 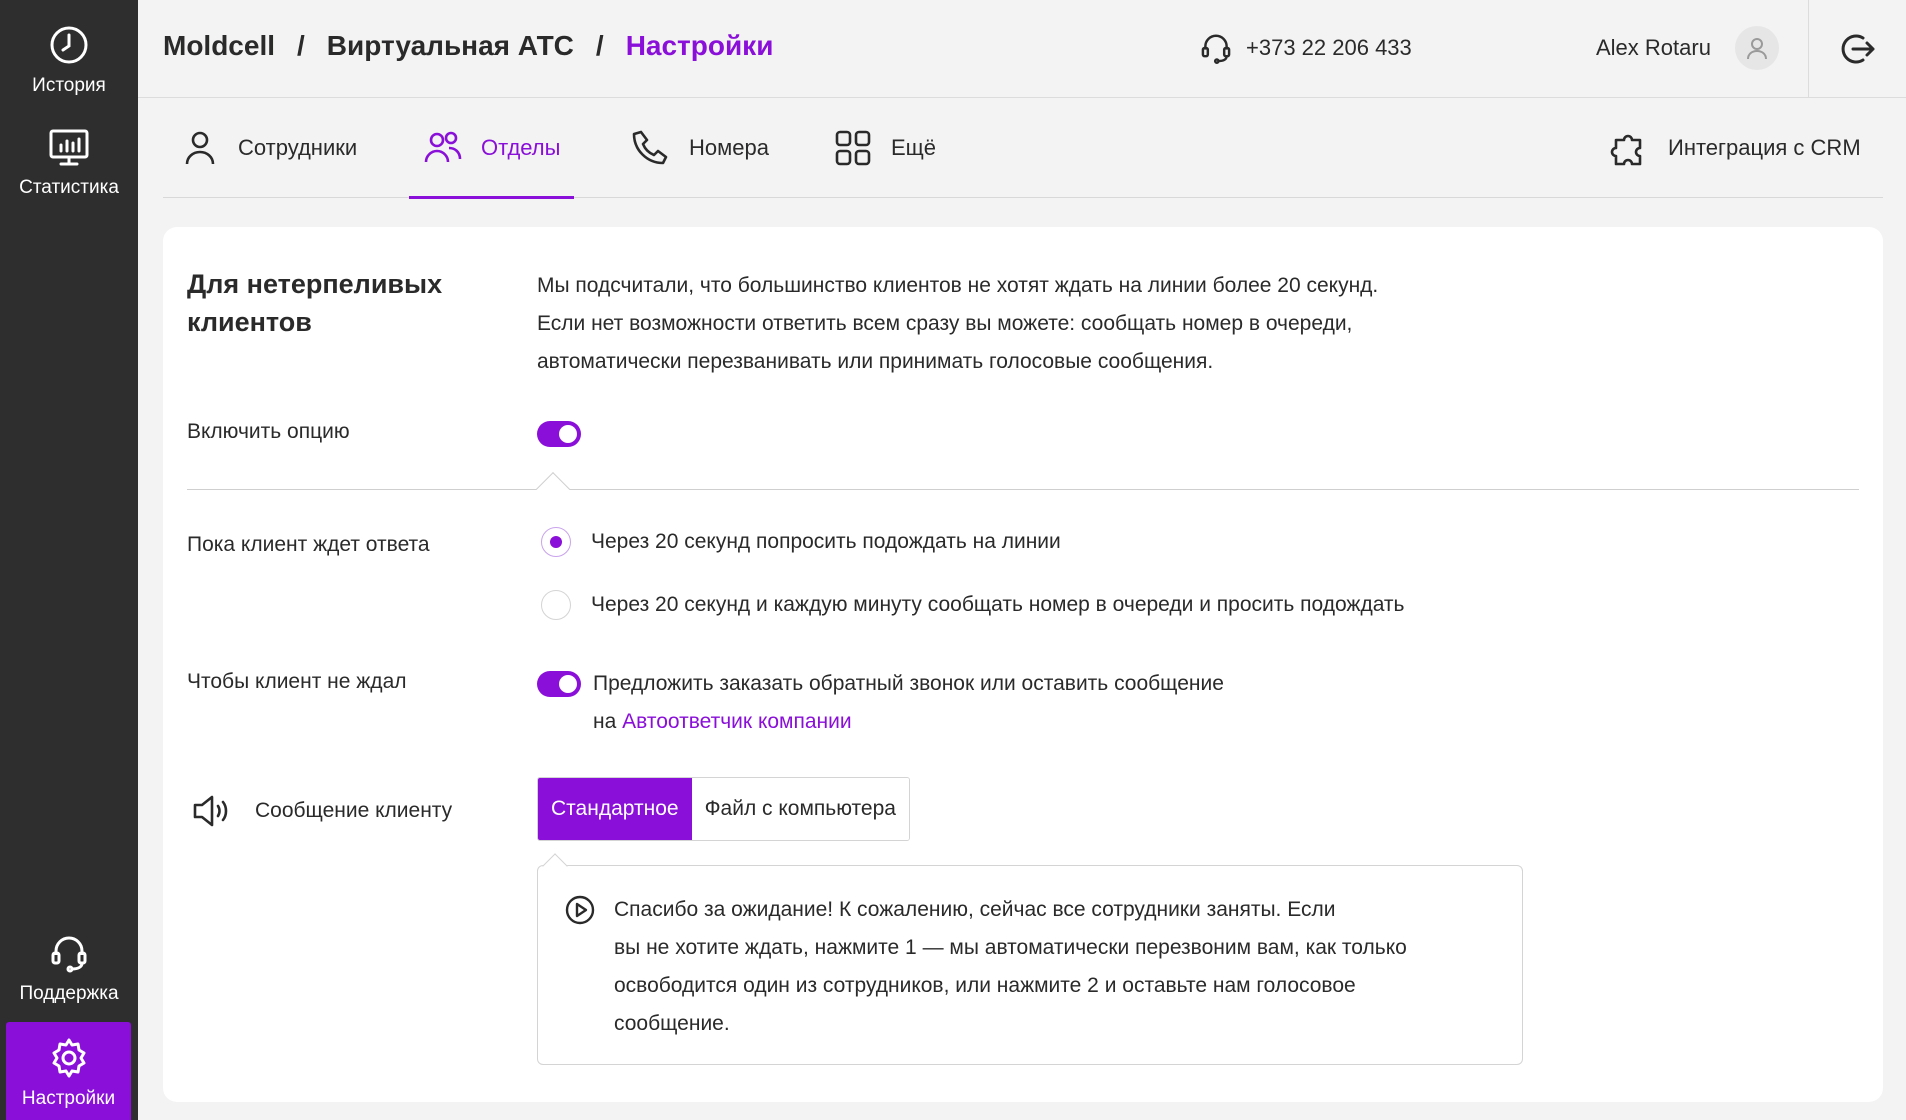 What do you see at coordinates (1653, 47) in the screenshot?
I see `user-name: Alex Rotaru` at bounding box center [1653, 47].